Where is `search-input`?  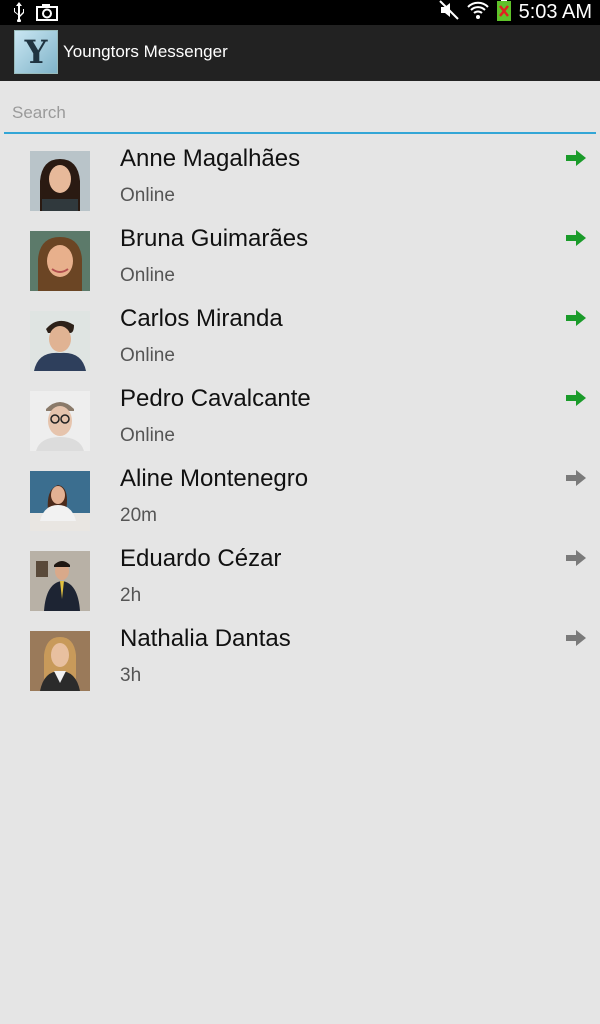
search-input is located at coordinates (300, 114).